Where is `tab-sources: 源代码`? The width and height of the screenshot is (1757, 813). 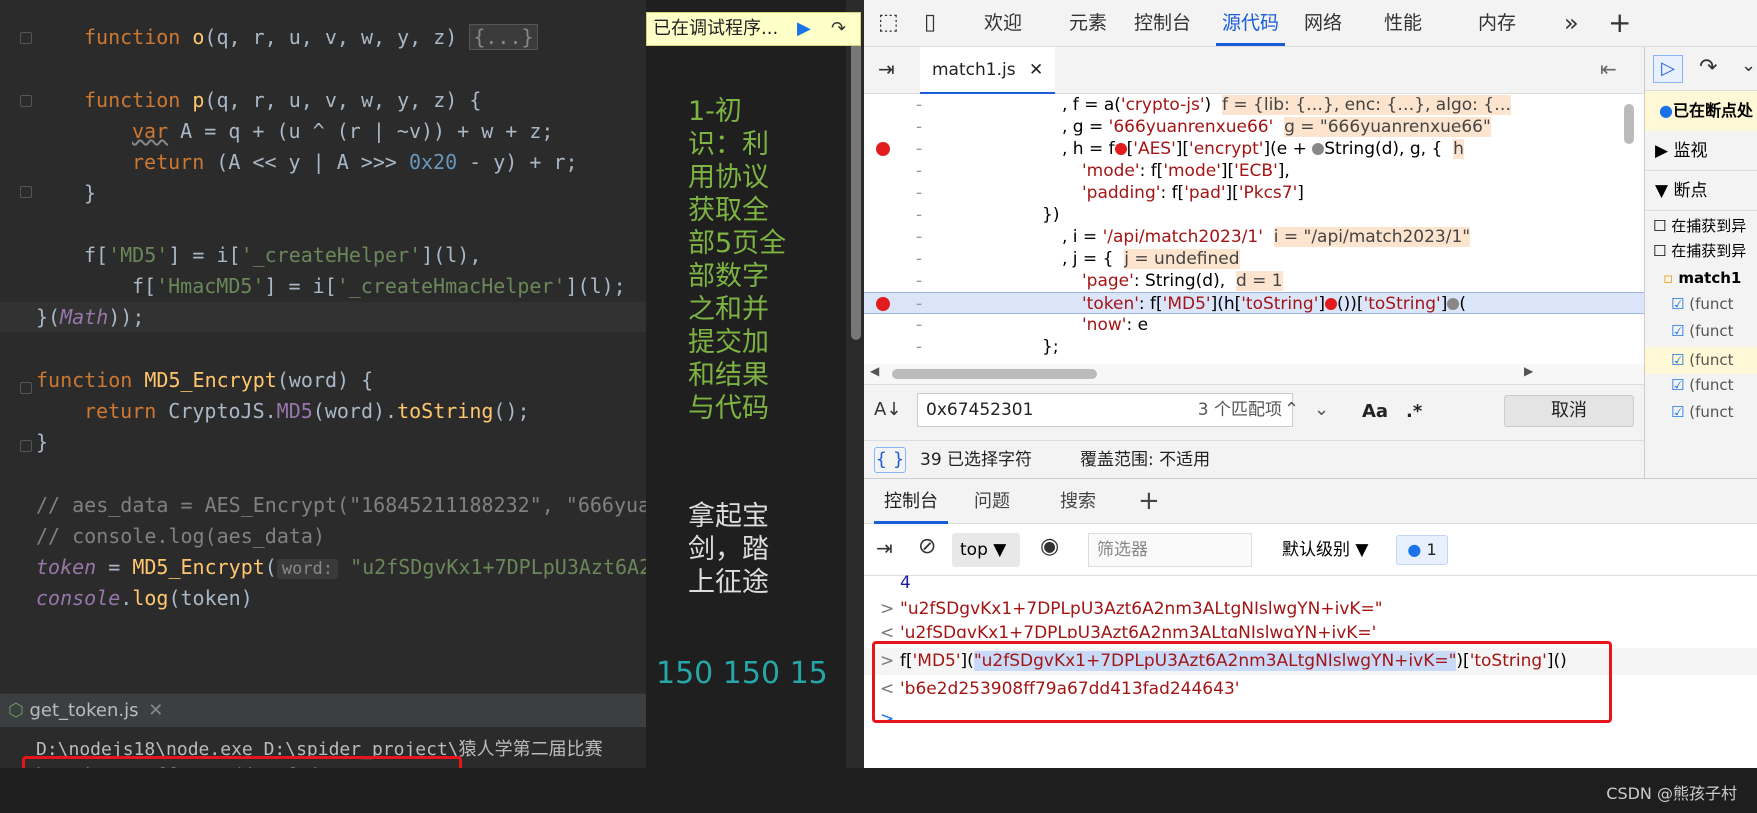
tab-sources: 源代码 is located at coordinates (1251, 23).